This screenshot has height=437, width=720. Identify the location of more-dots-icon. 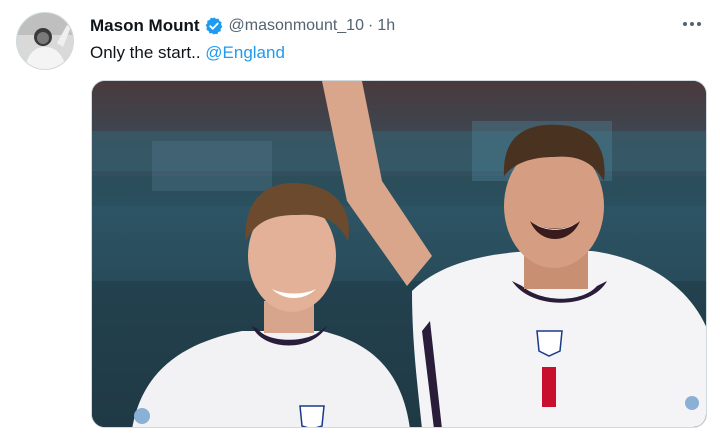
(692, 24).